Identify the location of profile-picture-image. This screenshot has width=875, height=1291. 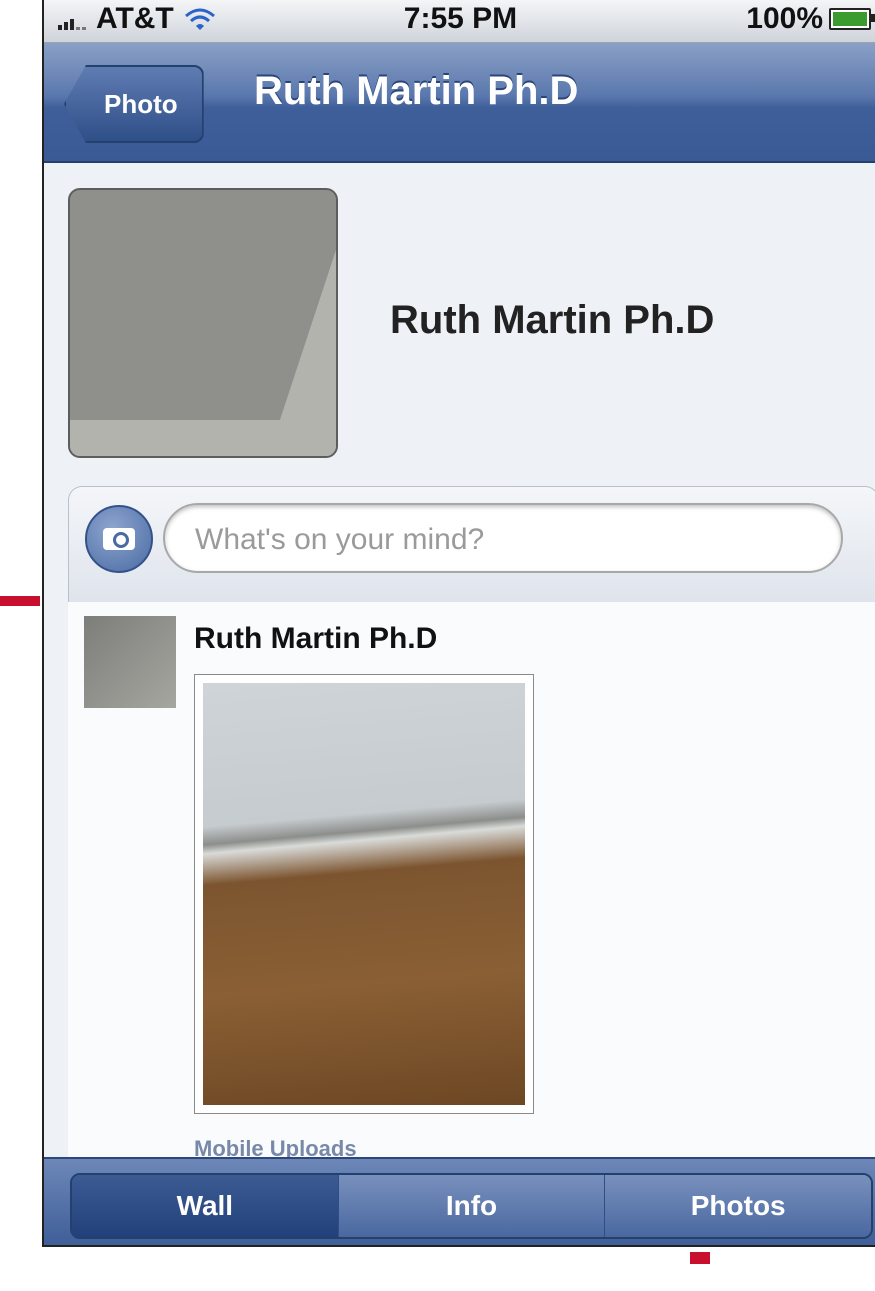
(203, 323).